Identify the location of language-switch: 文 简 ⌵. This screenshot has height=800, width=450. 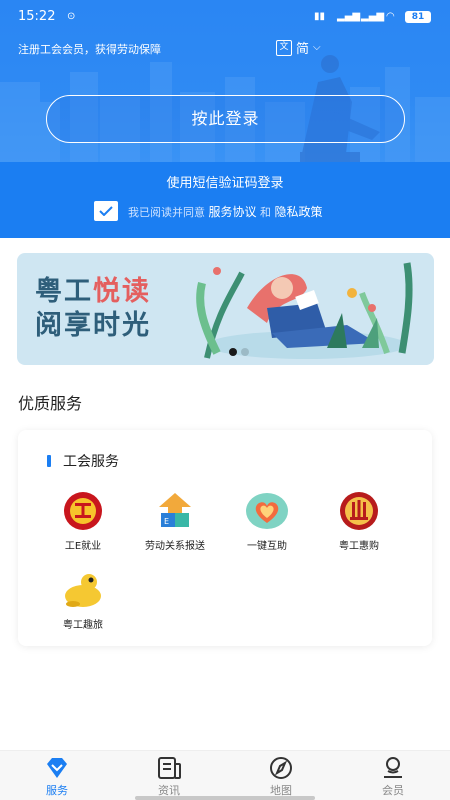
(298, 47).